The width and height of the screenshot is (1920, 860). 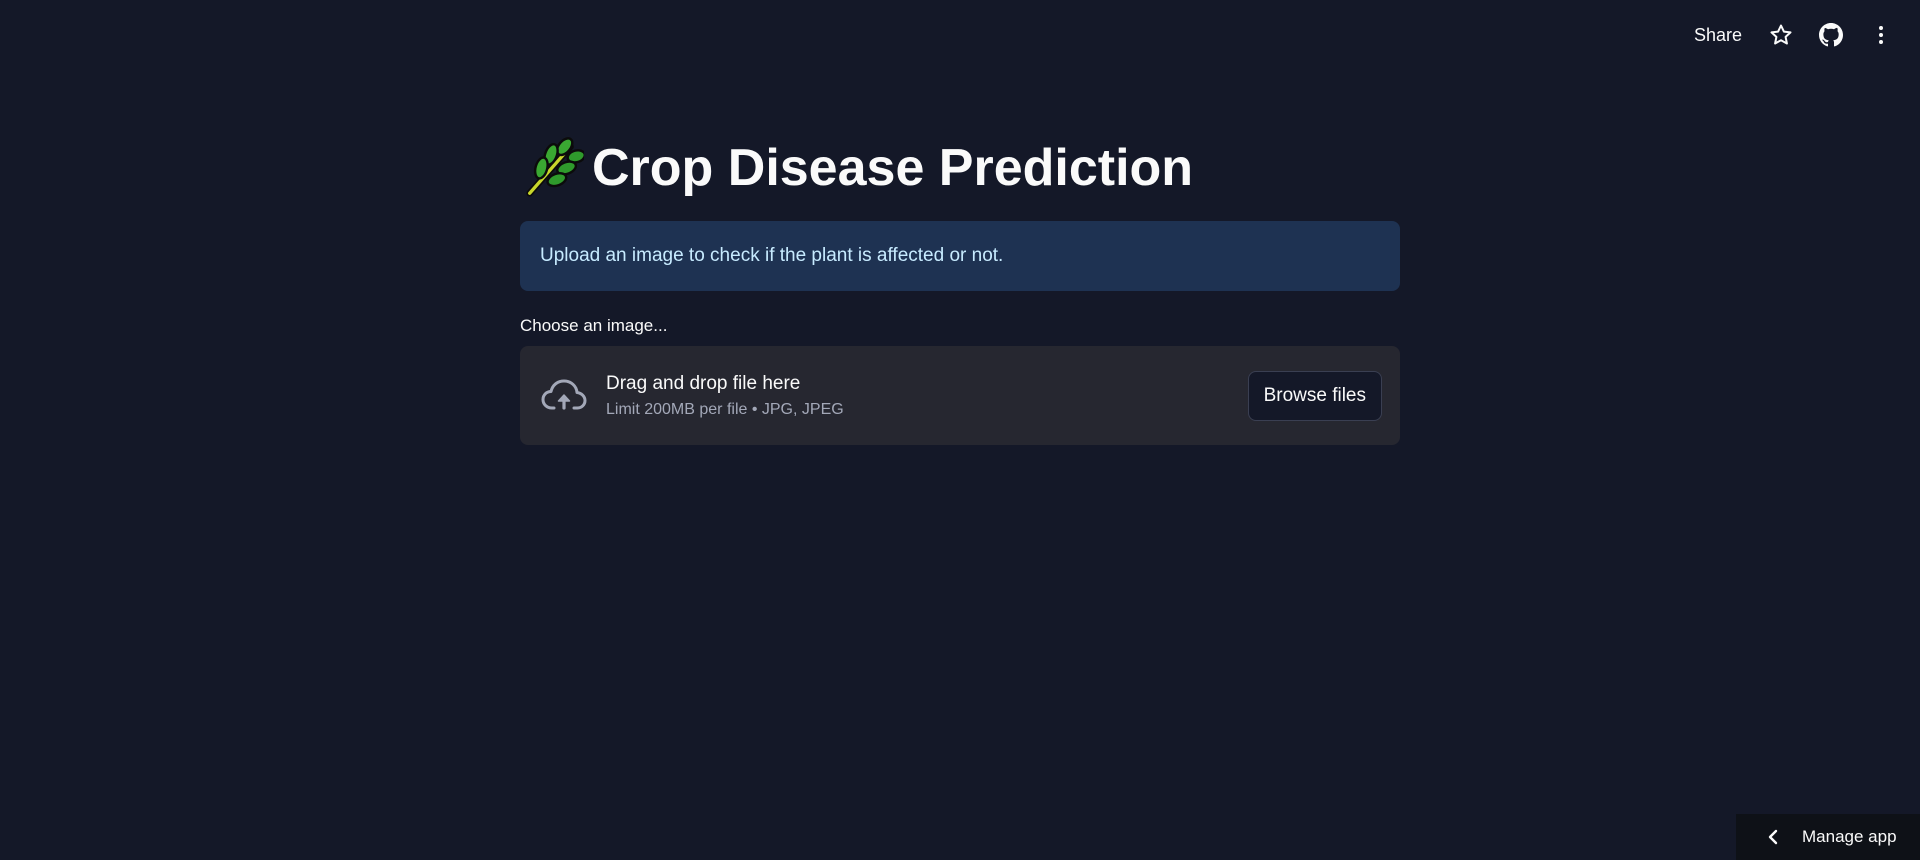 I want to click on more-vertical-icon, so click(x=1881, y=35).